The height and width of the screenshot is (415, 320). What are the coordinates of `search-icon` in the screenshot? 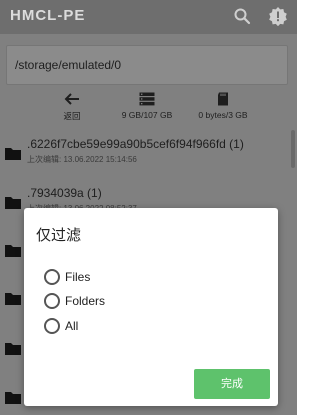 It's located at (242, 16).